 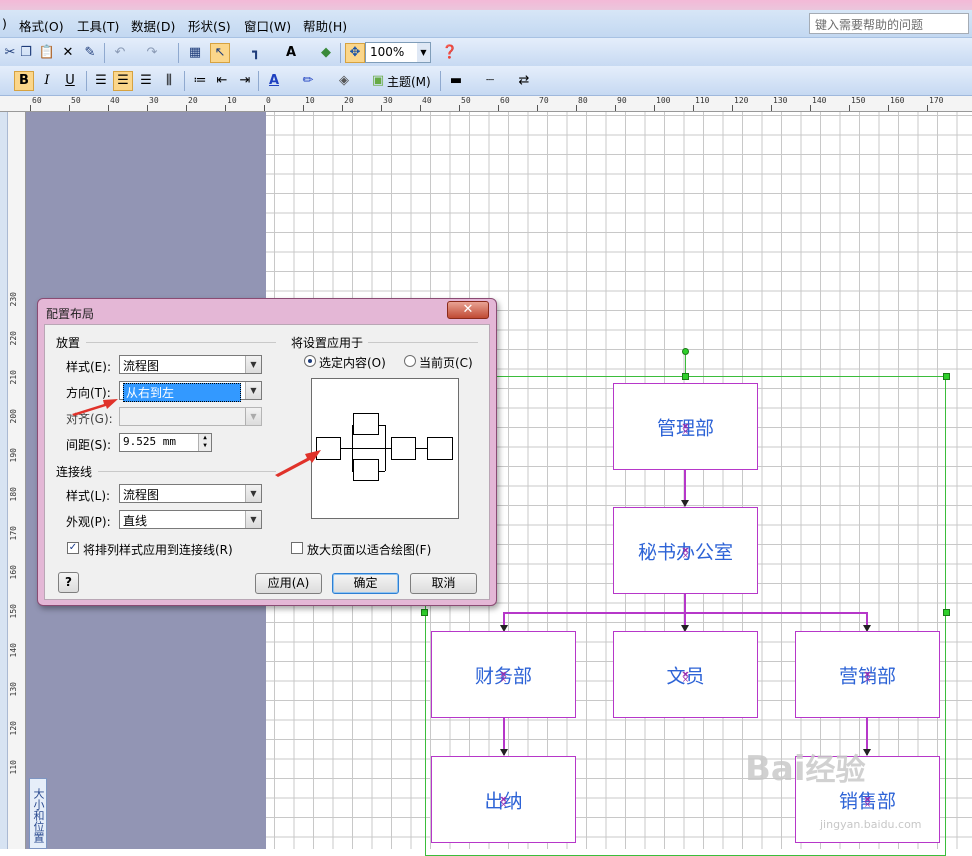 I want to click on section-divider, so click(x=423, y=342).